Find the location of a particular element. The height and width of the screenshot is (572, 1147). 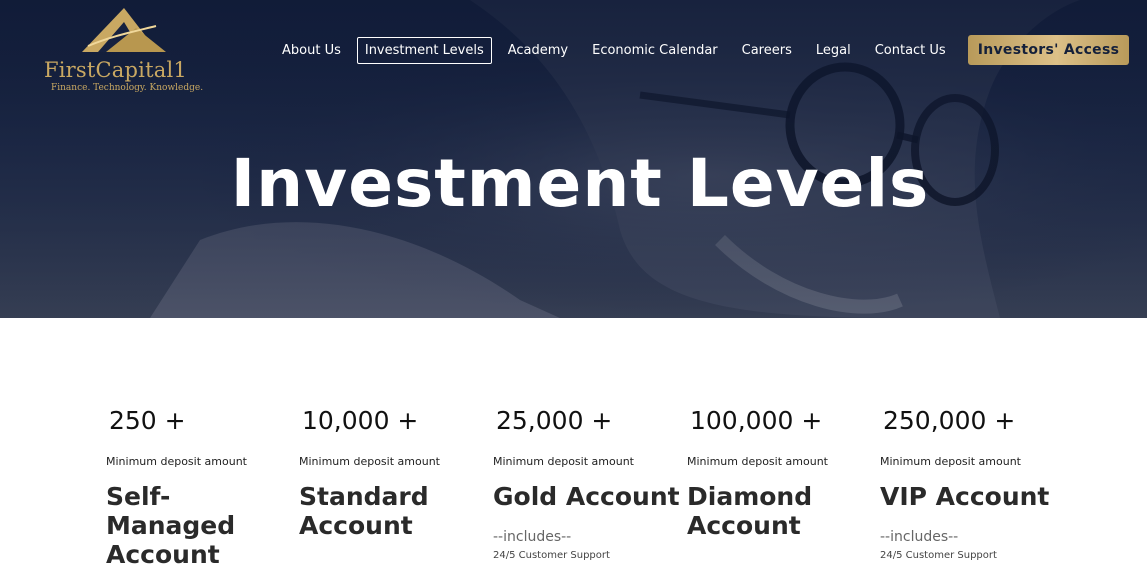

level-amount: 250 + is located at coordinates (147, 420).